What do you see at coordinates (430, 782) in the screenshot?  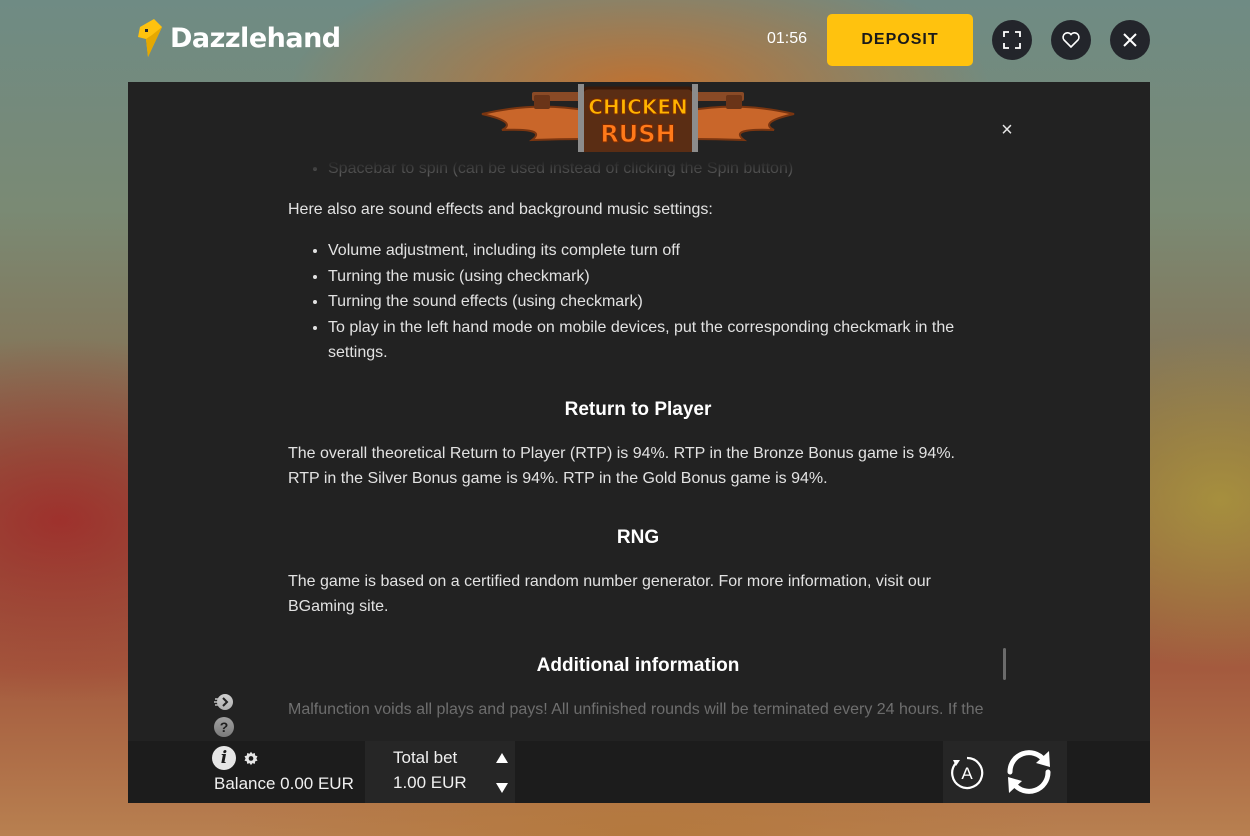 I see `total-bet-value: 1.00 EUR` at bounding box center [430, 782].